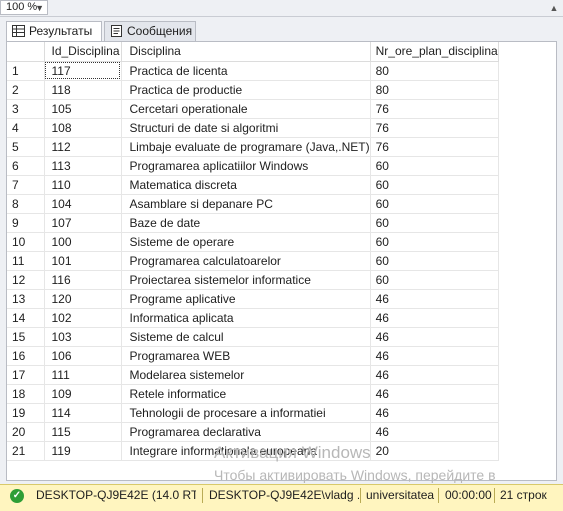 This screenshot has width=563, height=511. What do you see at coordinates (83, 413) in the screenshot?
I see `id-cell: 114` at bounding box center [83, 413].